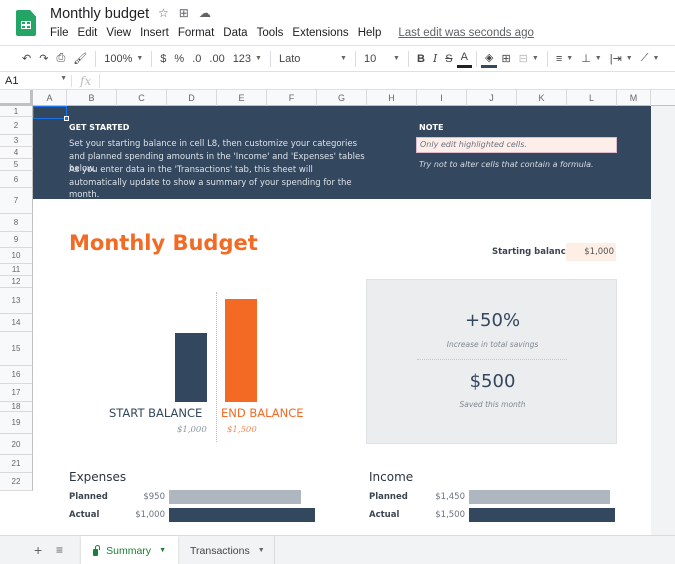 This screenshot has height=564, width=675. What do you see at coordinates (650, 59) in the screenshot?
I see `text-rotation-icon: ⟋ ▼` at bounding box center [650, 59].